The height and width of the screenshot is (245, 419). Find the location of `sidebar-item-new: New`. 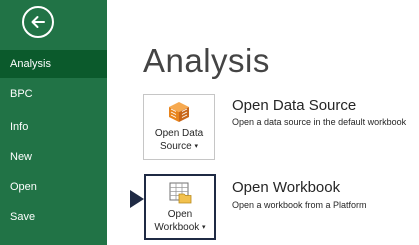

sidebar-item-new: New is located at coordinates (53, 157).